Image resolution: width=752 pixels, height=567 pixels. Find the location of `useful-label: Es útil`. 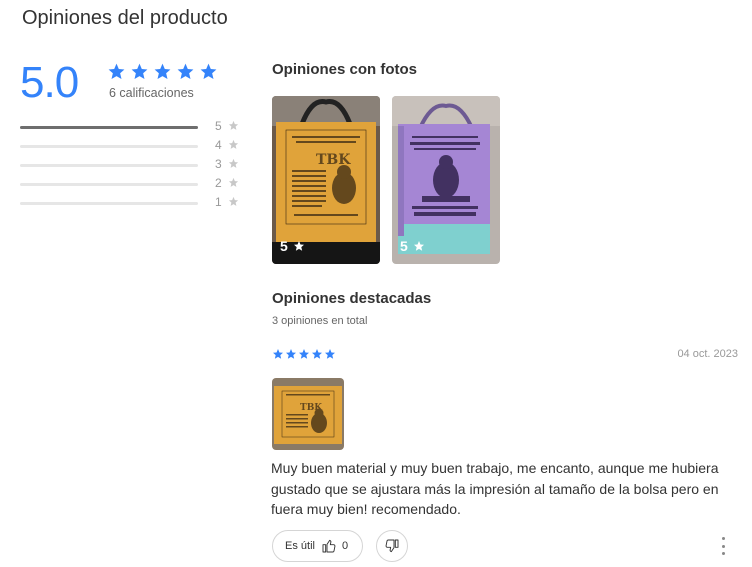

useful-label: Es útil is located at coordinates (300, 546).